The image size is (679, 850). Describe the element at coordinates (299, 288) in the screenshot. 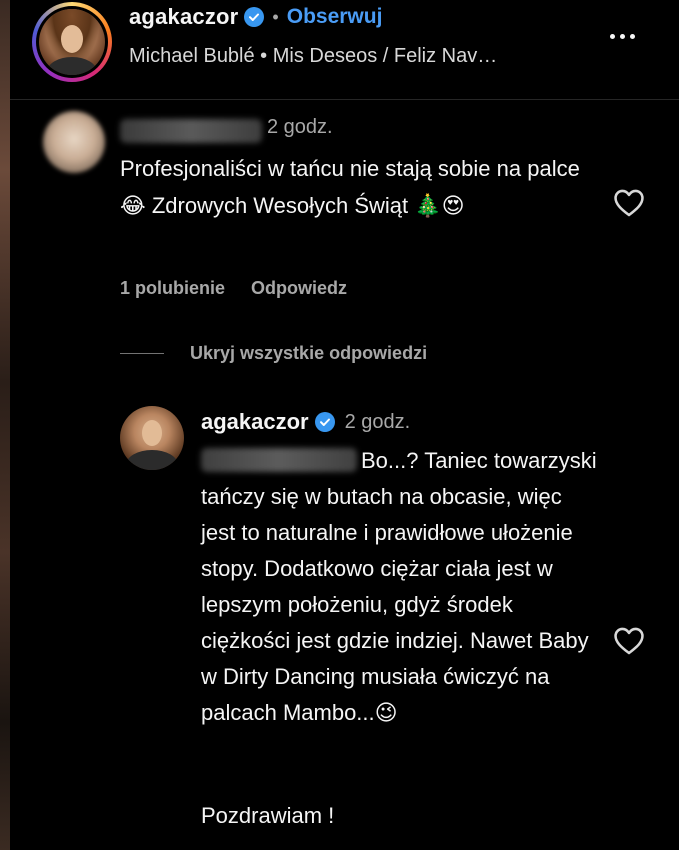

I see `reply-button: Odpowiedz` at that location.